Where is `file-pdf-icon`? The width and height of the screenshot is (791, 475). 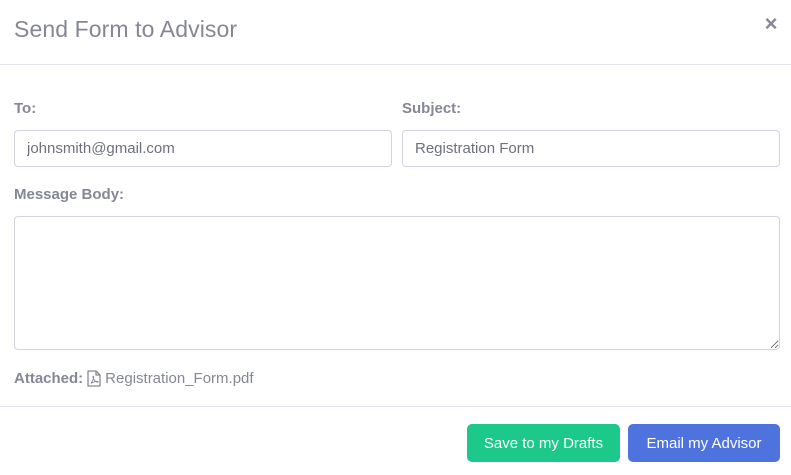
file-pdf-icon is located at coordinates (94, 378).